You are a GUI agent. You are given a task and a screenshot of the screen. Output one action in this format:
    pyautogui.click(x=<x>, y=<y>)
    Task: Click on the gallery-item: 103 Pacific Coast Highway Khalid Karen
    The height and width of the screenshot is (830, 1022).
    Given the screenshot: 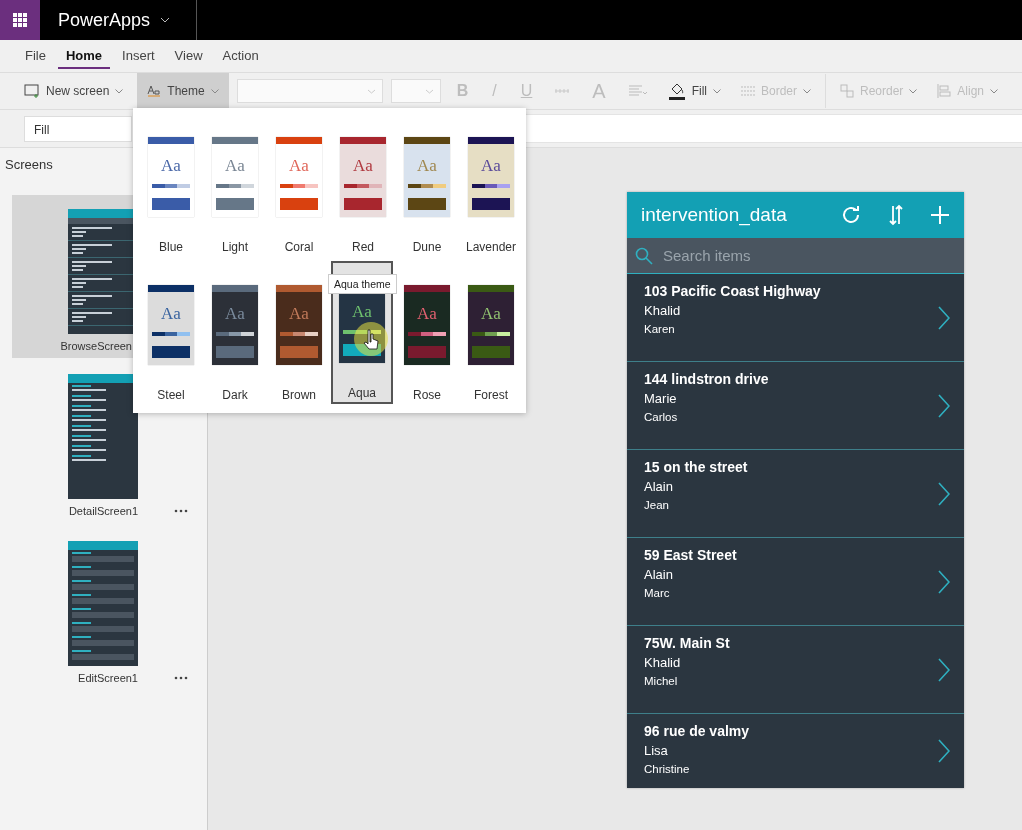 What is the action you would take?
    pyautogui.click(x=795, y=318)
    